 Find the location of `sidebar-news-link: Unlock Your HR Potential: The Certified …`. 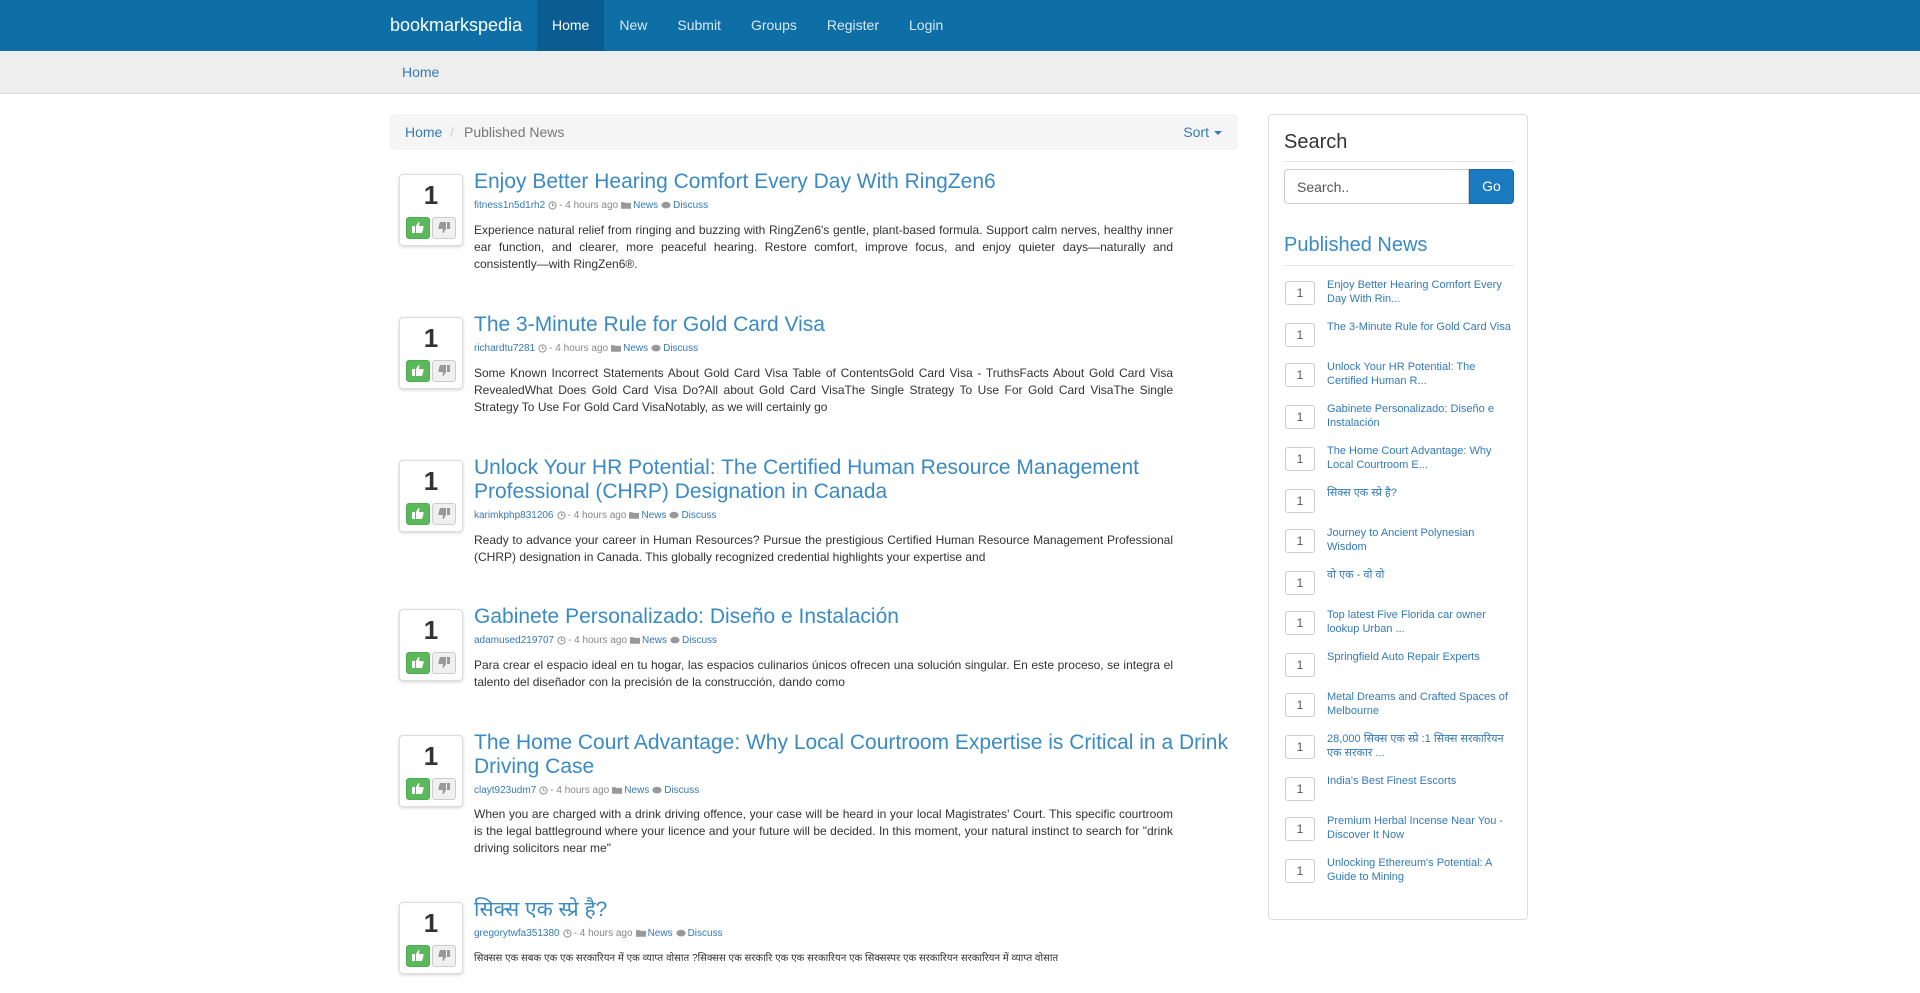

sidebar-news-link: Unlock Your HR Potential: The Certified … is located at coordinates (1422, 374).